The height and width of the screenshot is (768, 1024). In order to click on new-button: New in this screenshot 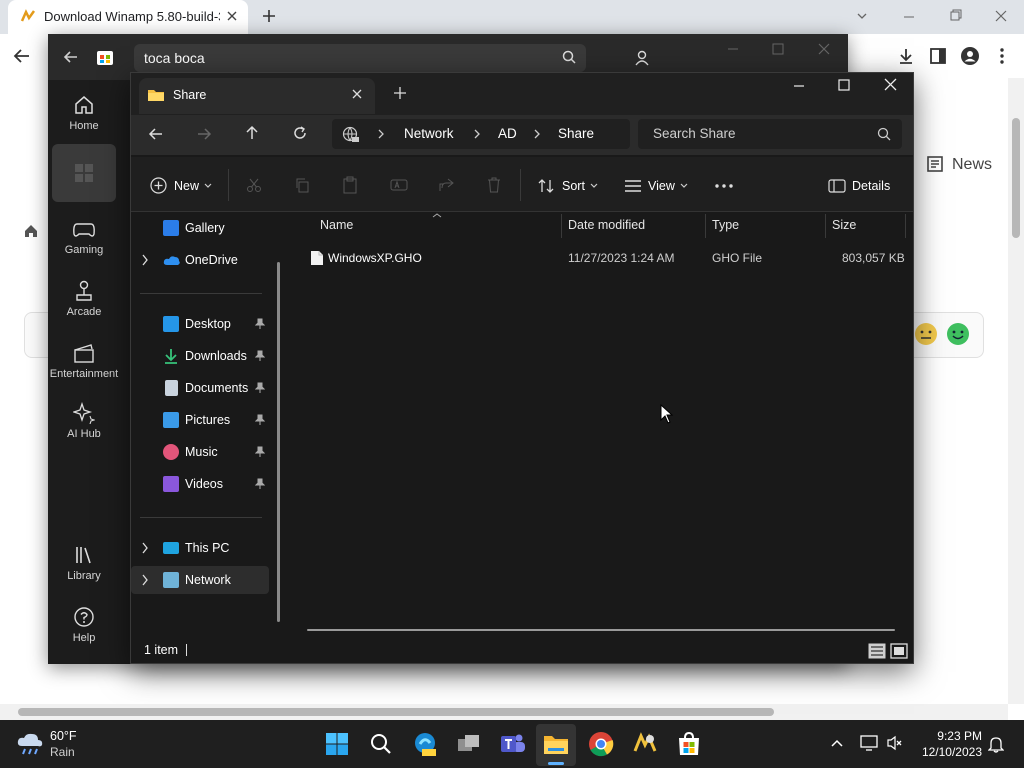, I will do `click(184, 186)`.